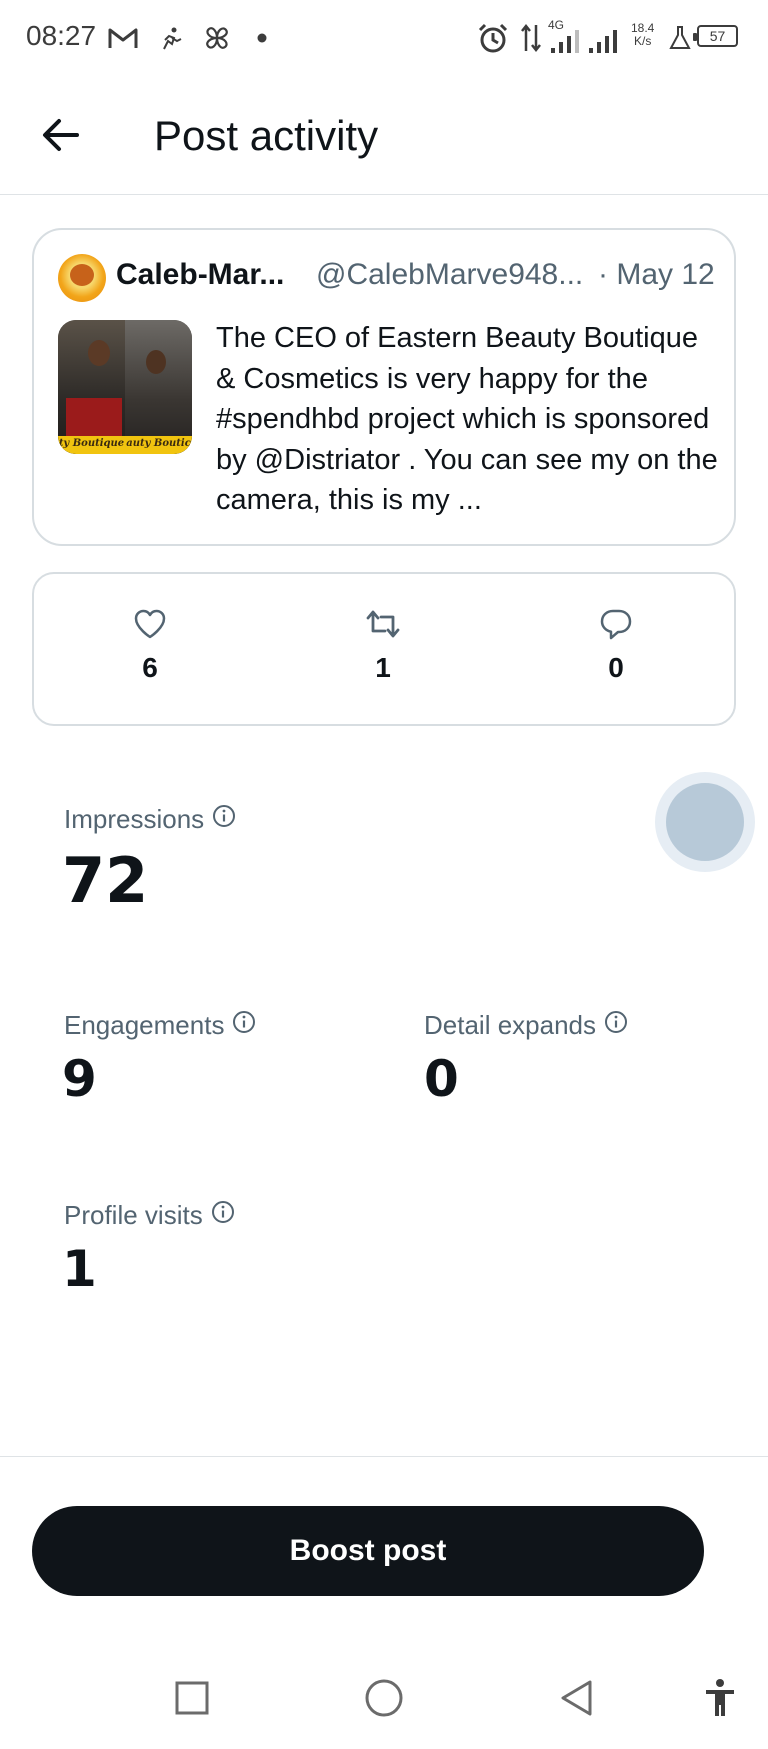 Image resolution: width=768 pixels, height=1749 pixels. I want to click on home-icon, so click(384, 1698).